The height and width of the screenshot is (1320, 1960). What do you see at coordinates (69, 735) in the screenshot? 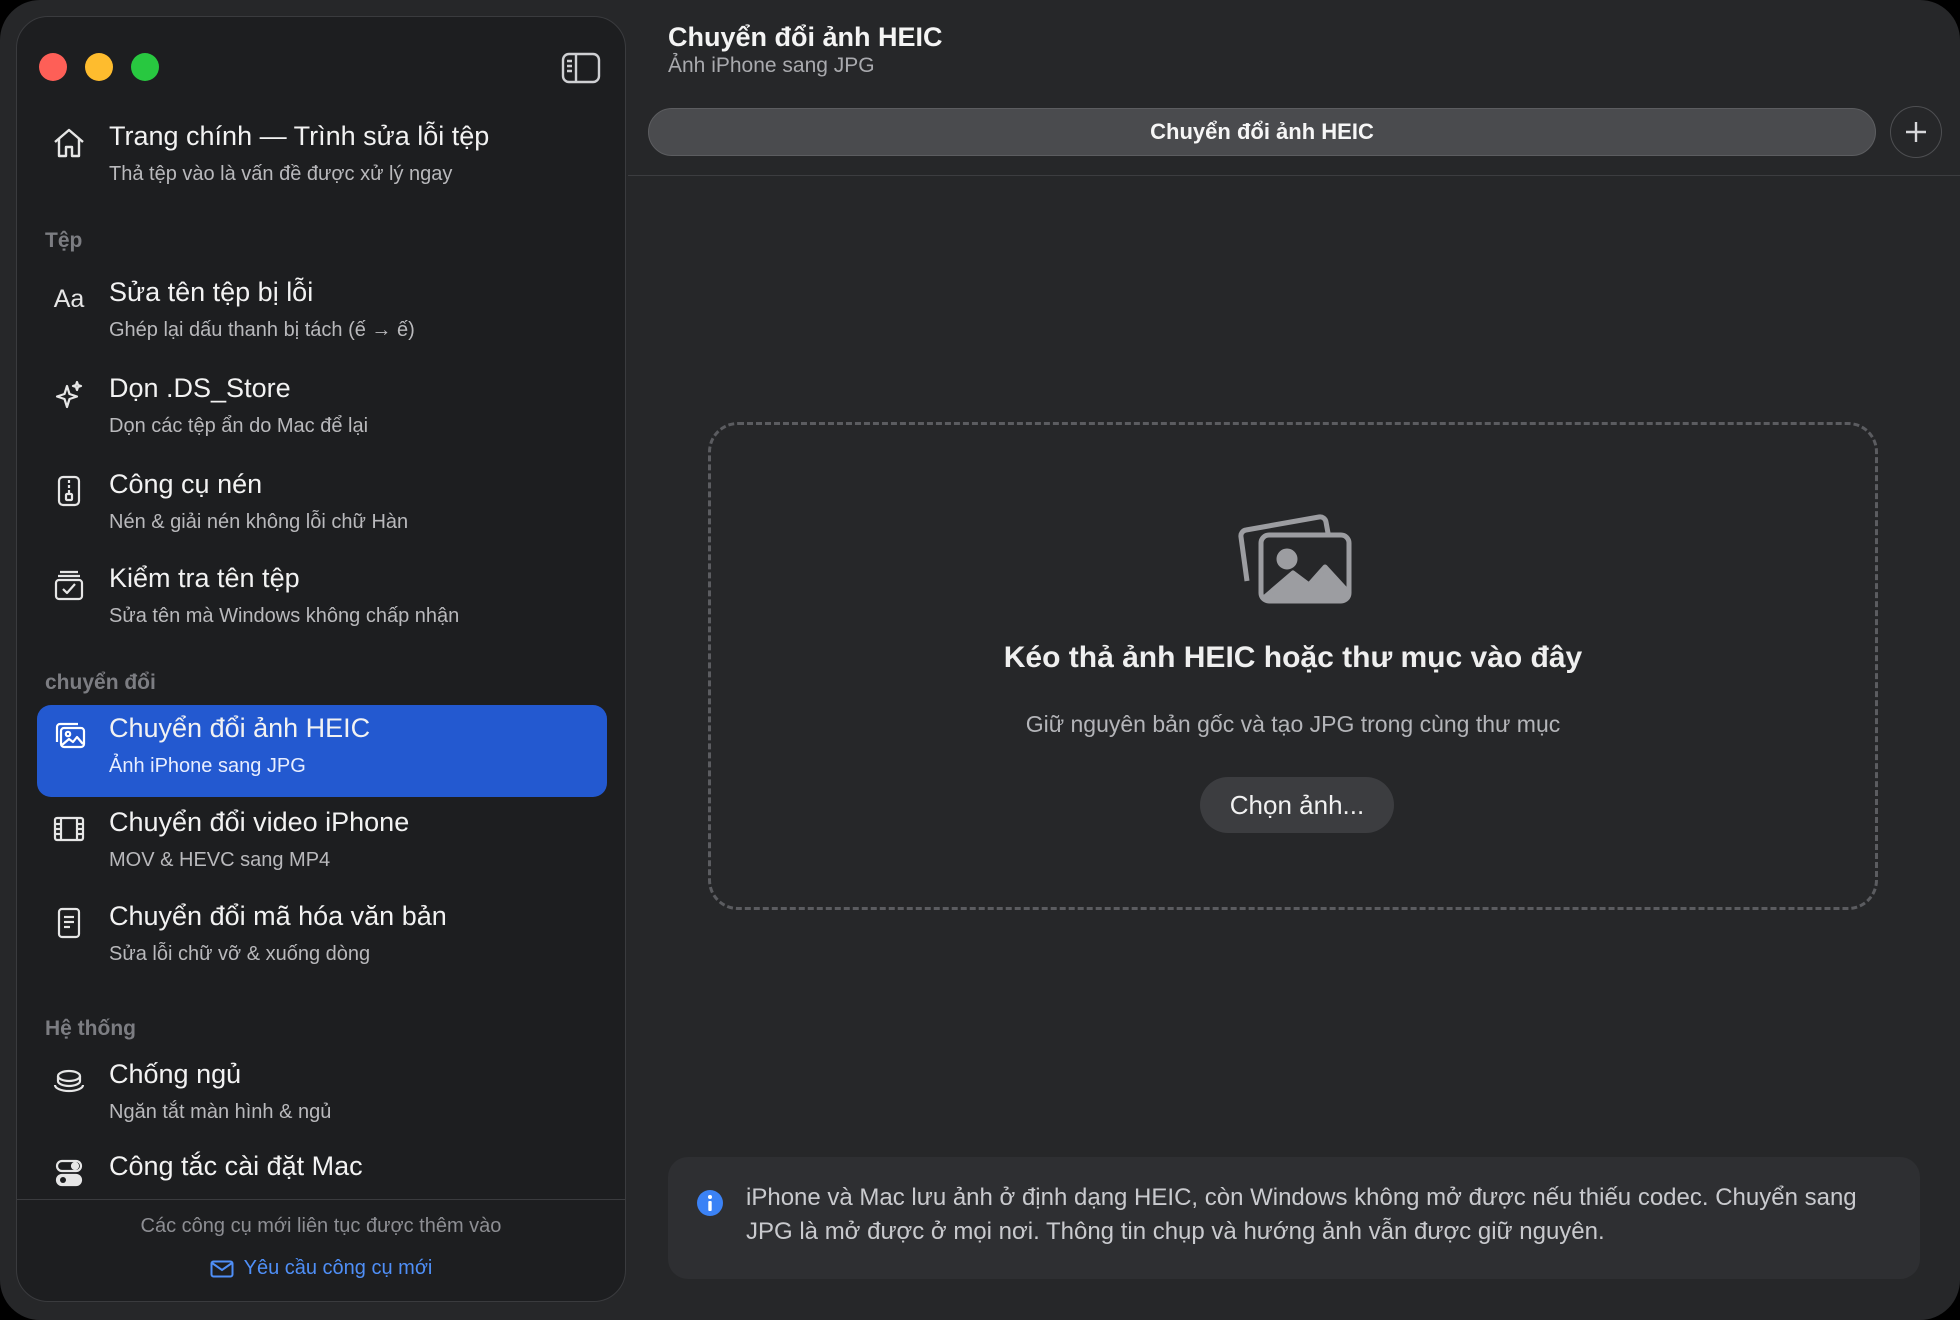
I see `photos-icon` at bounding box center [69, 735].